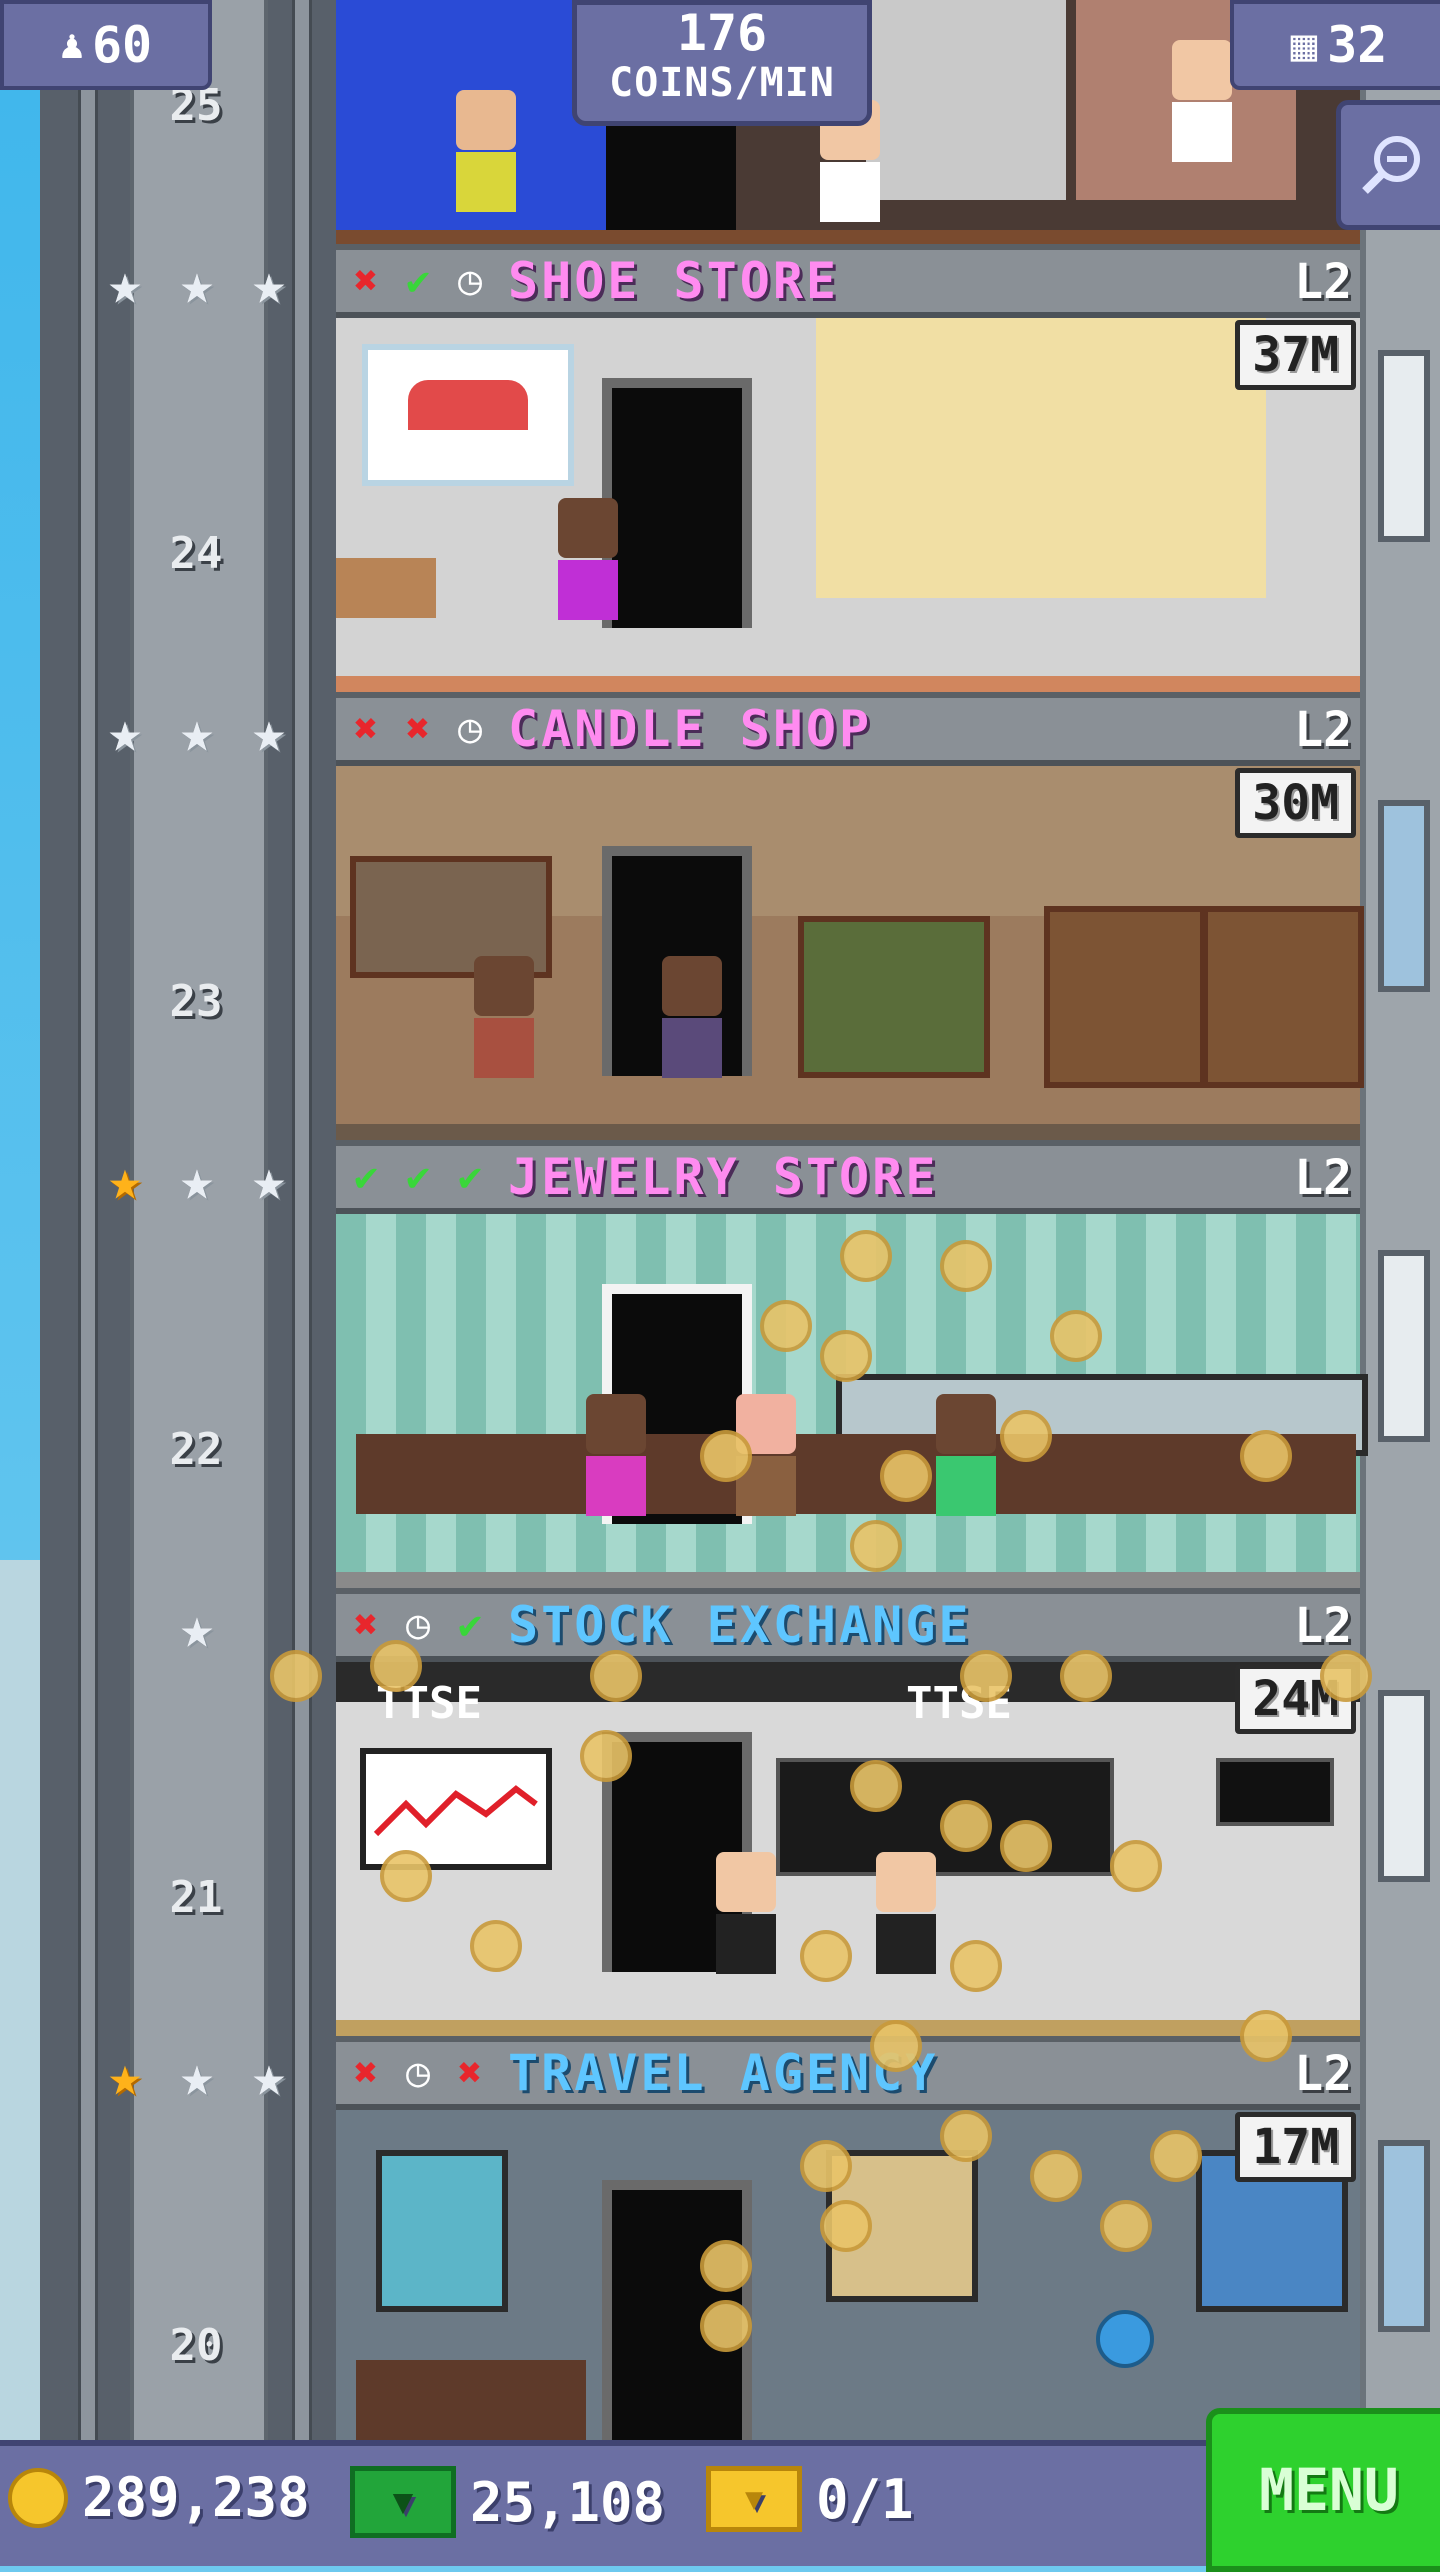 The width and height of the screenshot is (1440, 2572). What do you see at coordinates (196, 2497) in the screenshot?
I see `coins-value: 289,238` at bounding box center [196, 2497].